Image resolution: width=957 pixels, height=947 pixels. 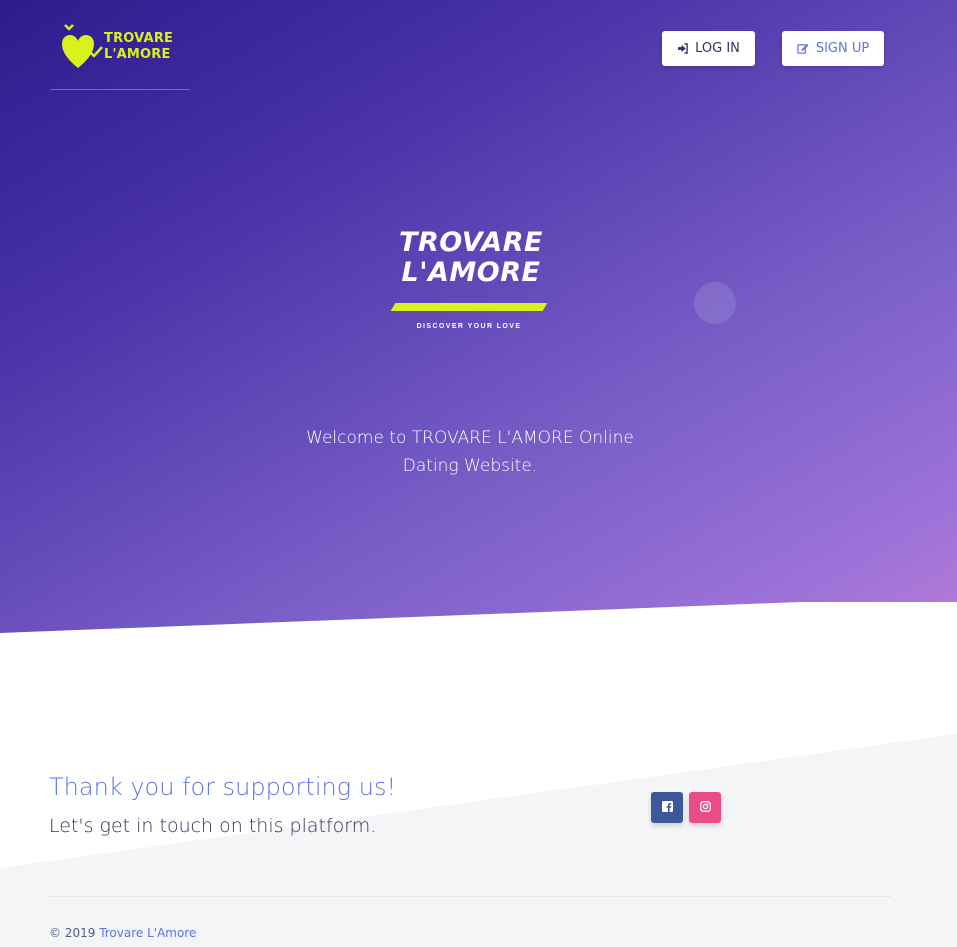 What do you see at coordinates (471, 242) in the screenshot?
I see `hero-logo-line-1: TROVARE` at bounding box center [471, 242].